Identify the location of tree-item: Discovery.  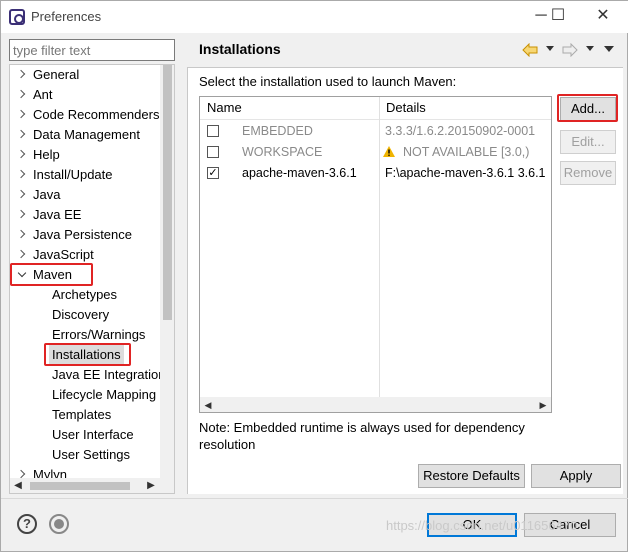
(85, 315).